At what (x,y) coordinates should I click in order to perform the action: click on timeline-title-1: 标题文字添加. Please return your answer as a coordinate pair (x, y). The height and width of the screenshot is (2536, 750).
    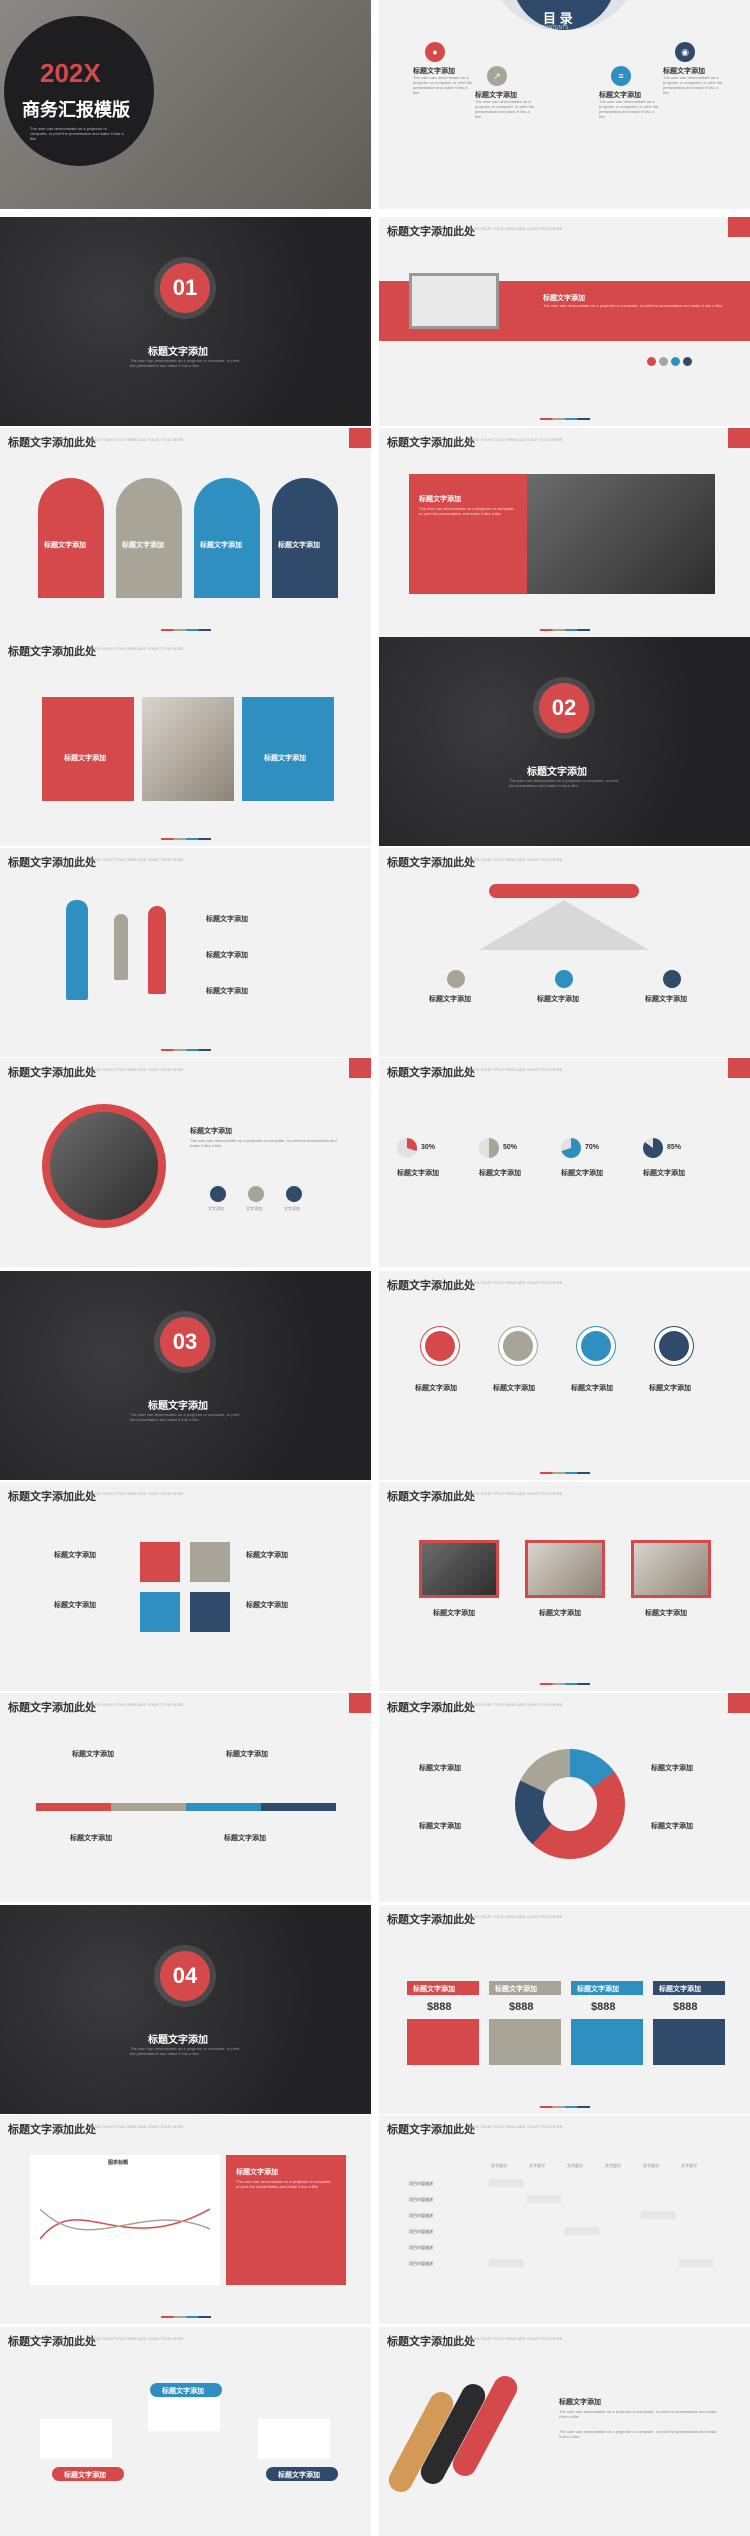
    Looking at the image, I should click on (93, 1754).